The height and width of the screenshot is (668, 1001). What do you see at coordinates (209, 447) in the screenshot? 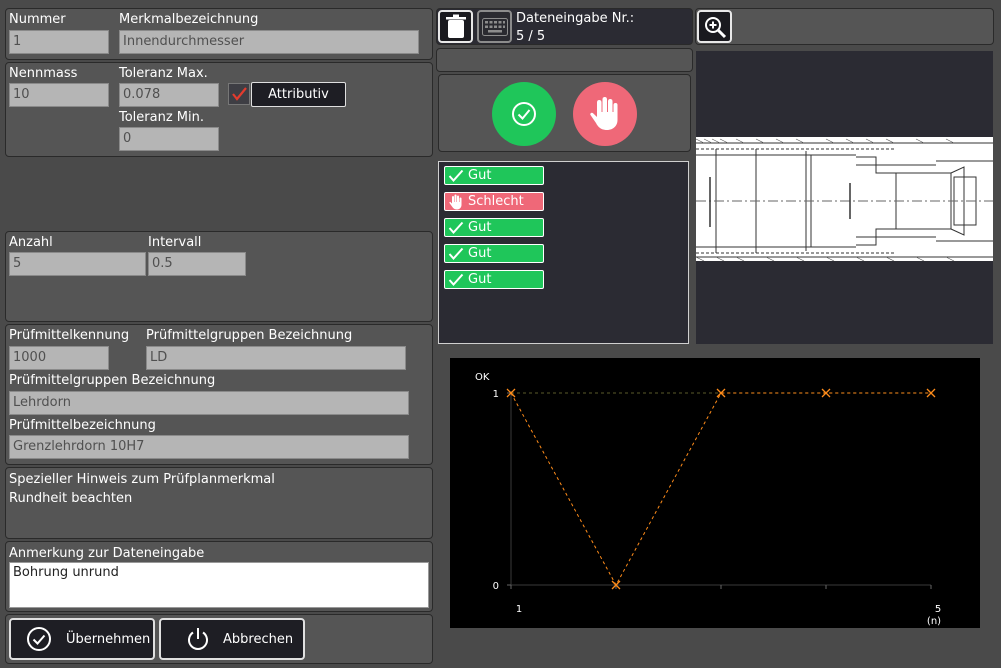
I see `pruefmittelbezeichnung-field: Grenzlehrdorn 10H7` at bounding box center [209, 447].